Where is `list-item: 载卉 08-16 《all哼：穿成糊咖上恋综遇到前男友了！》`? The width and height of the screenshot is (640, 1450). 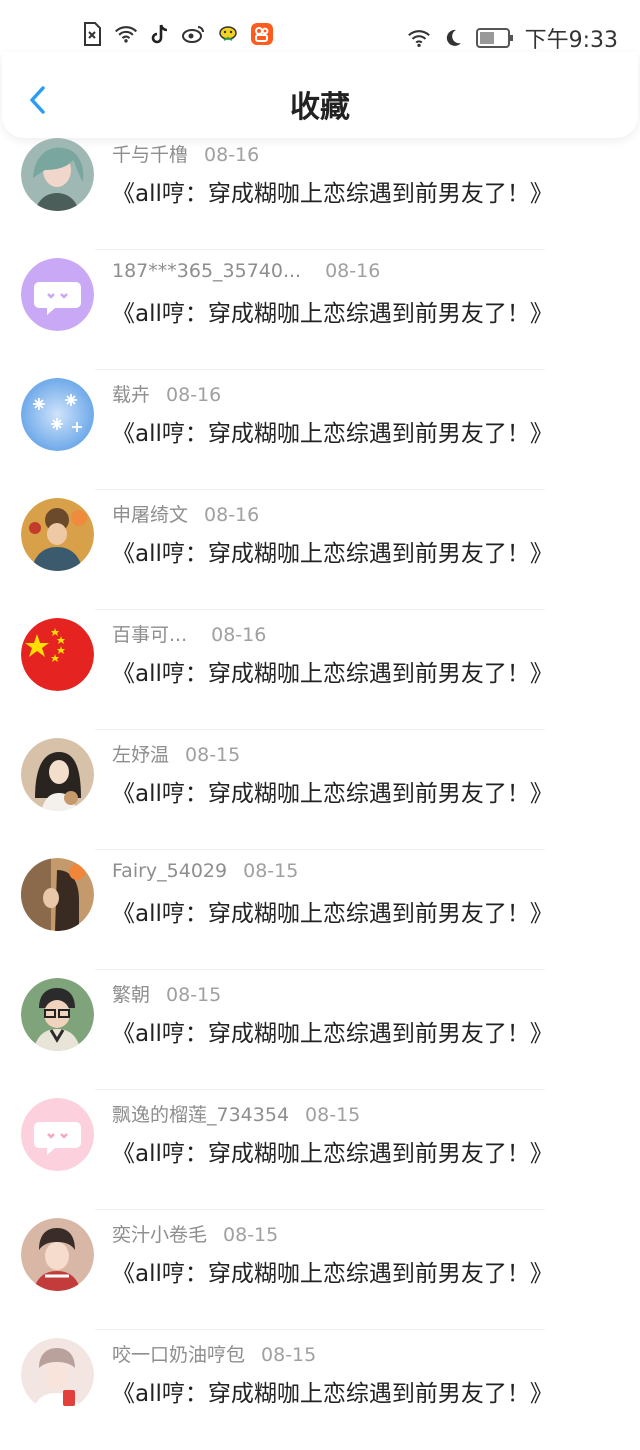
list-item: 载卉 08-16 《all哼：穿成糊咖上恋综遇到前男友了！》 is located at coordinates (320, 430).